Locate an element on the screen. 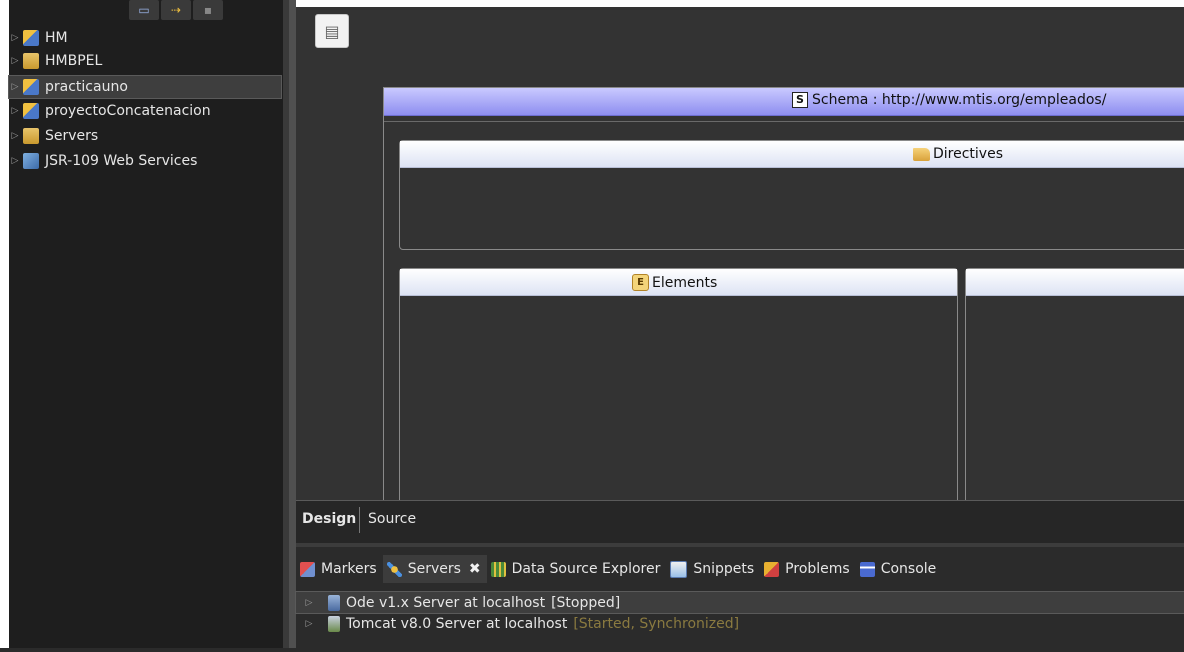 Image resolution: width=1184 pixels, height=652 pixels. tab-label: Data Source Explorer is located at coordinates (586, 569).